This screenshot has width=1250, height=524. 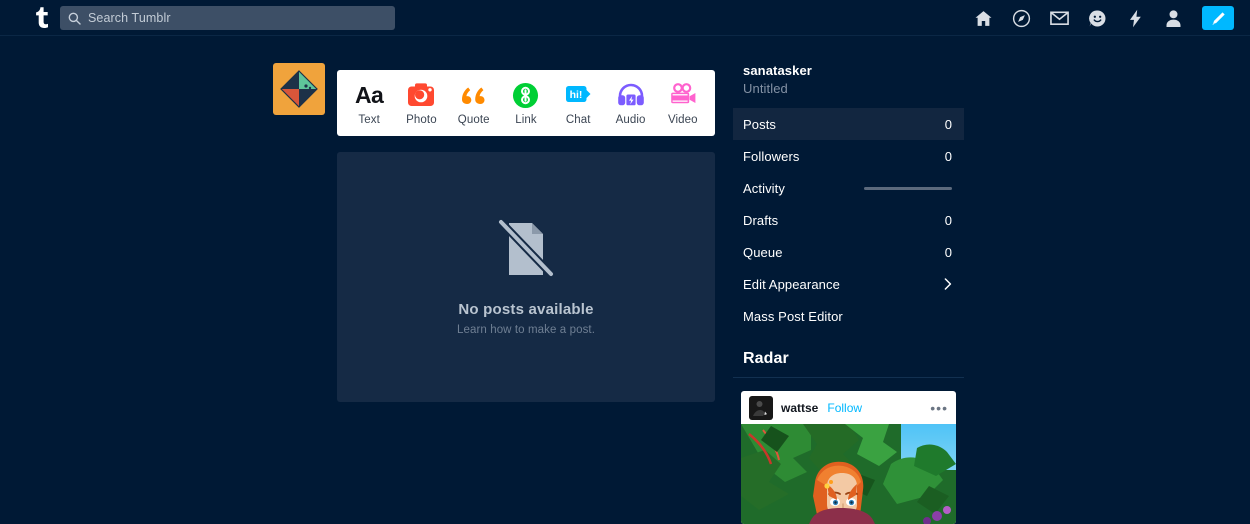 I want to click on sidebar-username: sanatasker, so click(x=848, y=70).